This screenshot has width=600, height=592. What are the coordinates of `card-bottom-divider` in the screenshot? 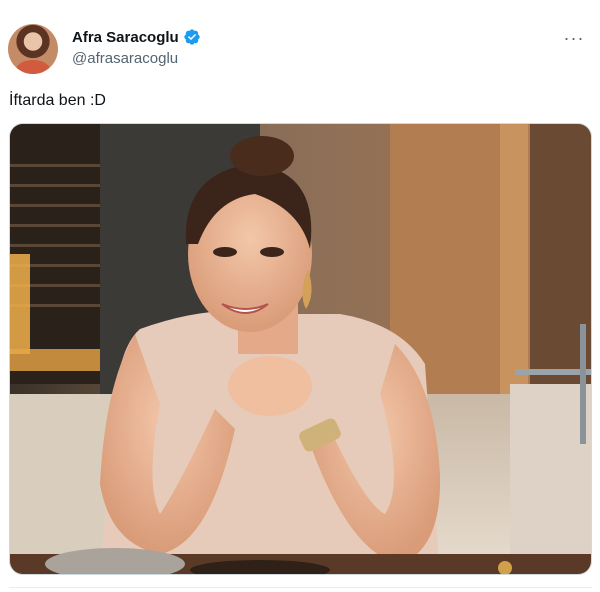 It's located at (300, 589).